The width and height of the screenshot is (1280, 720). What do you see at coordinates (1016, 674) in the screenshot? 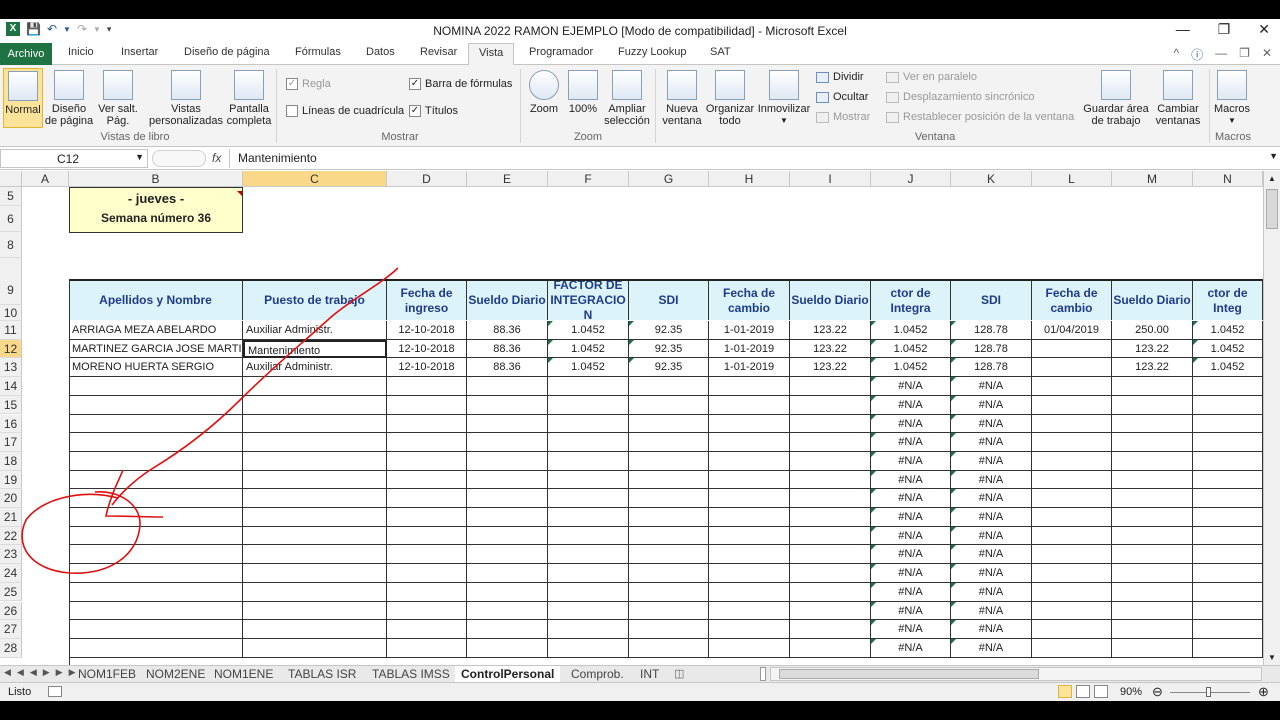
I see `horizontal-scrollbar` at bounding box center [1016, 674].